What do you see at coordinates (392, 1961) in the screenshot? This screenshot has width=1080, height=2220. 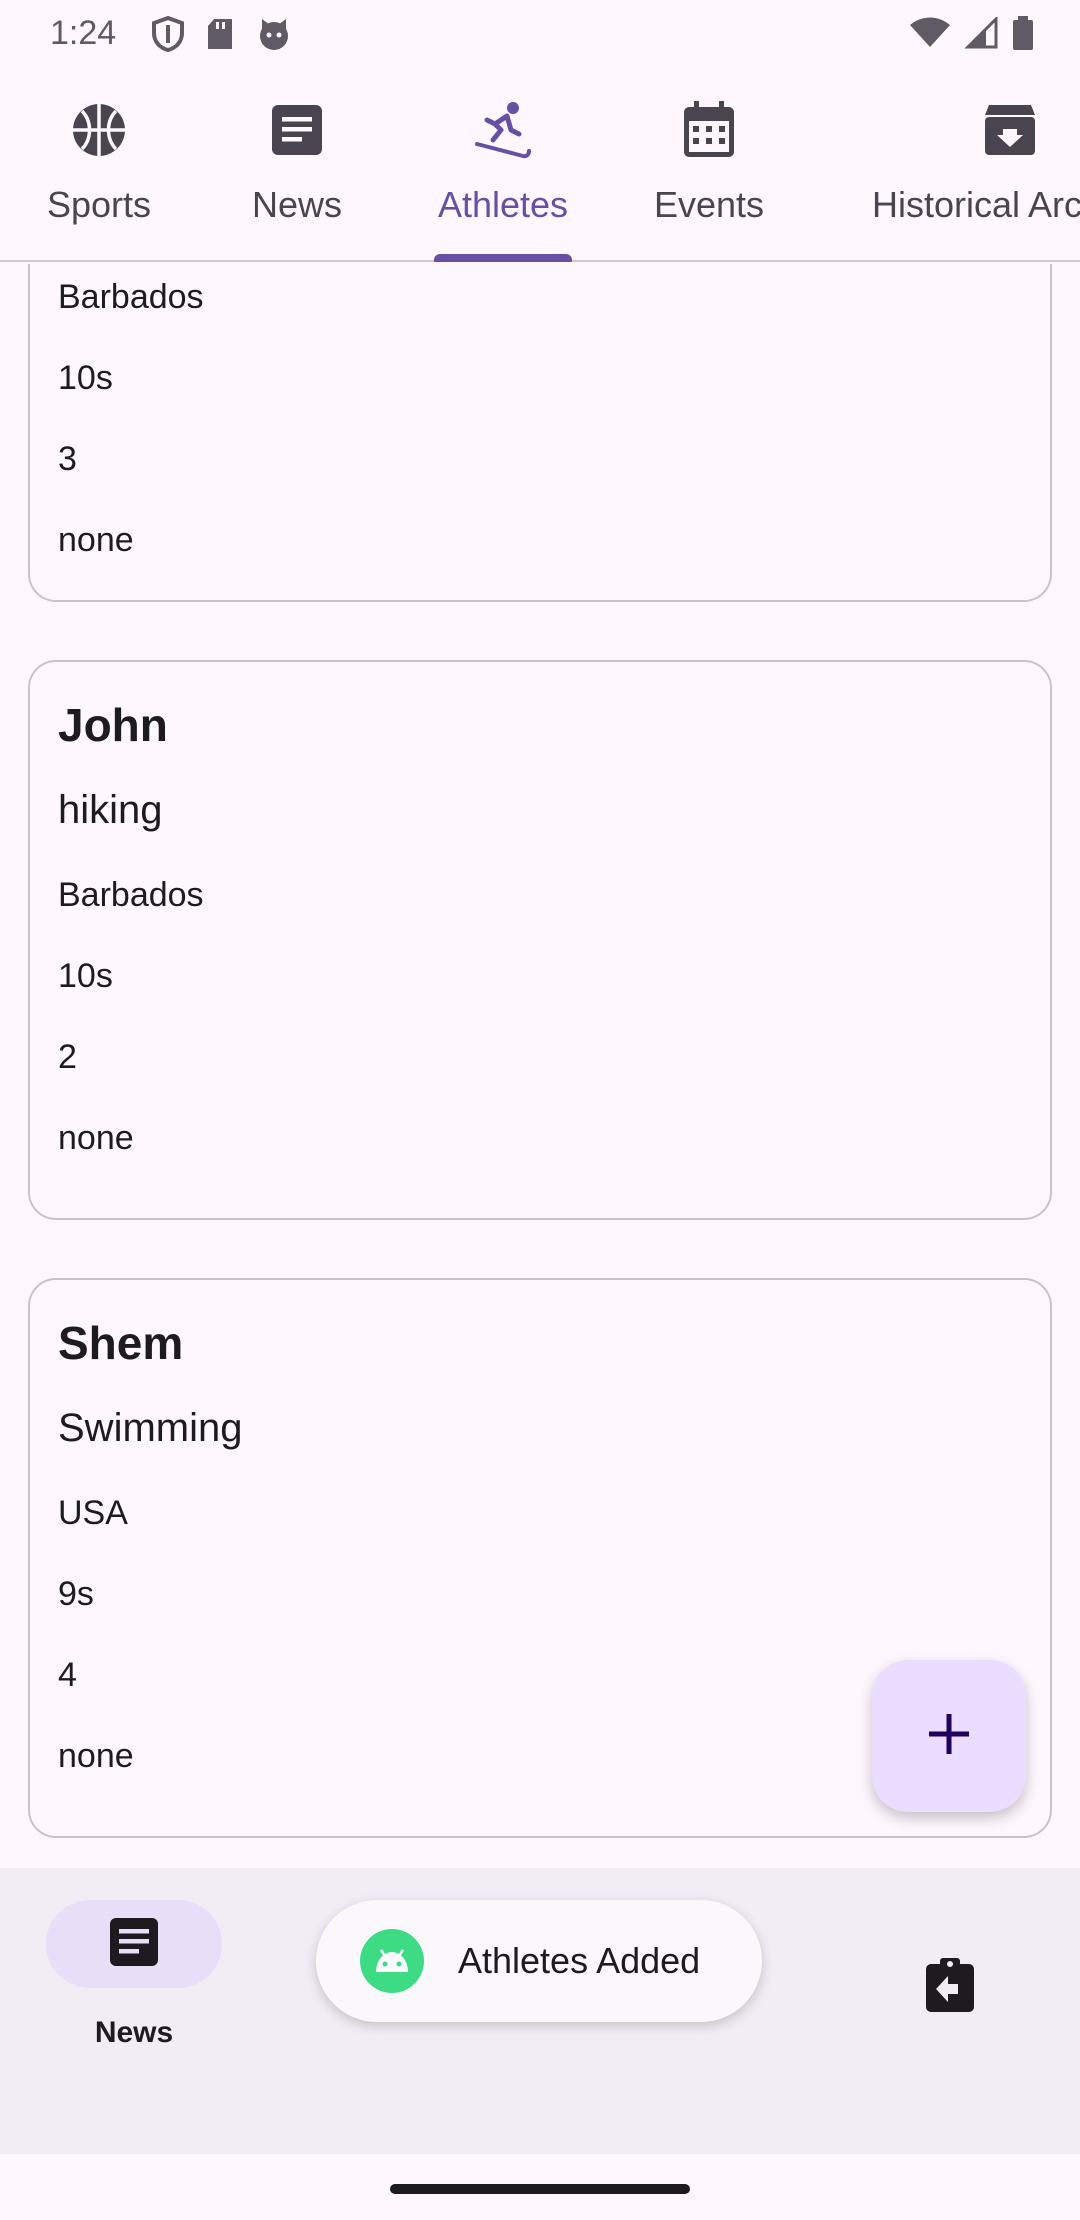 I see `android-icon` at bounding box center [392, 1961].